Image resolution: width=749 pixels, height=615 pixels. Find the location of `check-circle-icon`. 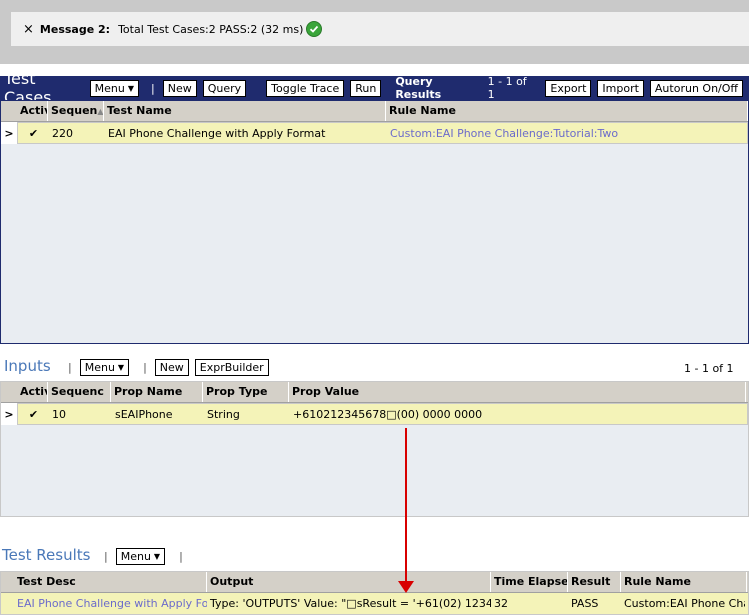

check-circle-icon is located at coordinates (314, 29).